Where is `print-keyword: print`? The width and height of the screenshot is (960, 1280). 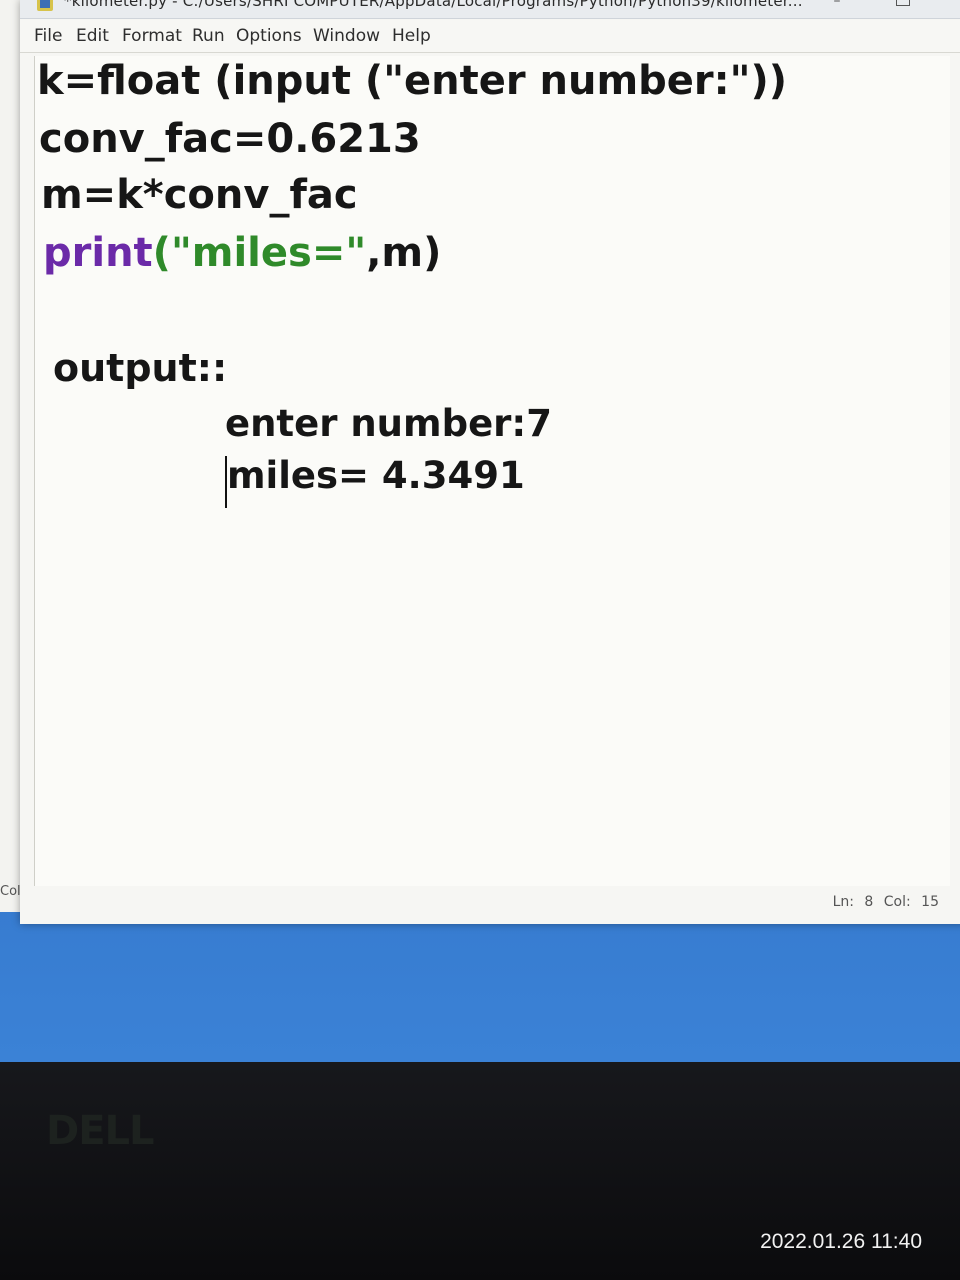
print-keyword: print is located at coordinates (98, 253).